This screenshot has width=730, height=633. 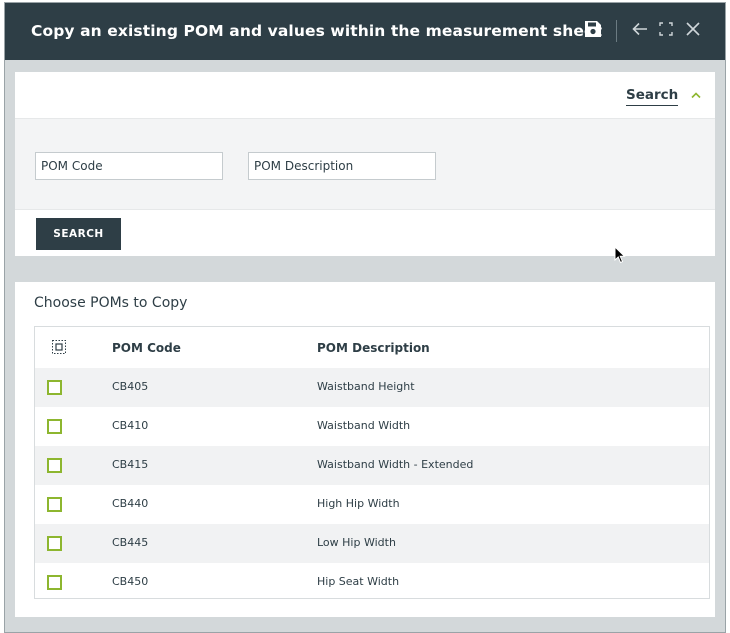 I want to click on pom-description-cell: Hip Seat Width, so click(x=358, y=581).